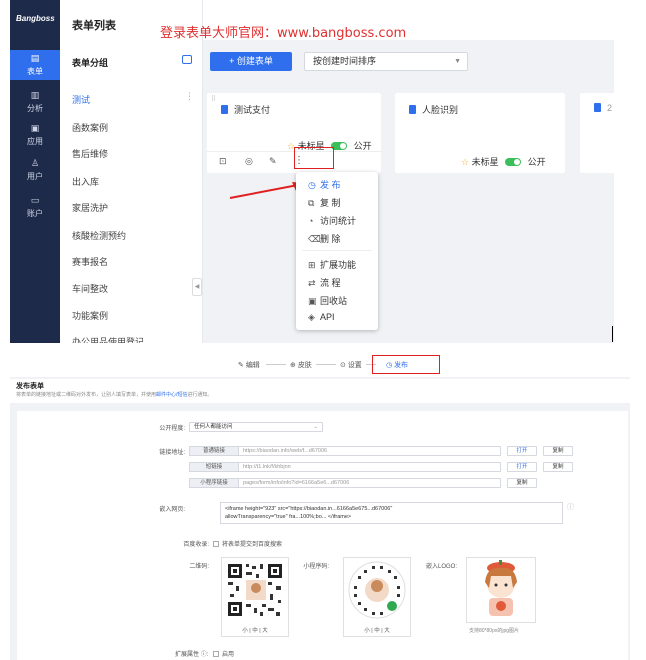  I want to click on menu-item-flow: ⇄ 流 程, so click(324, 282).